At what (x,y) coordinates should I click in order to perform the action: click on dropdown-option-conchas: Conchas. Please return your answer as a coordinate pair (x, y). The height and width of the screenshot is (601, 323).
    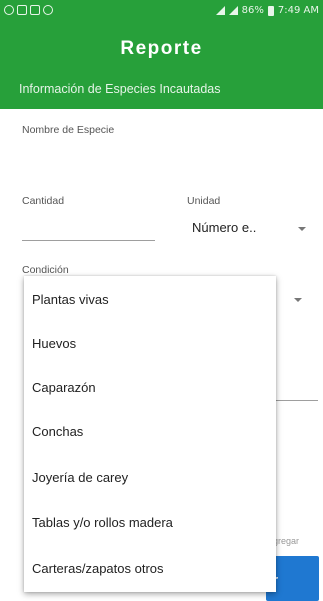
    Looking at the image, I should click on (150, 432).